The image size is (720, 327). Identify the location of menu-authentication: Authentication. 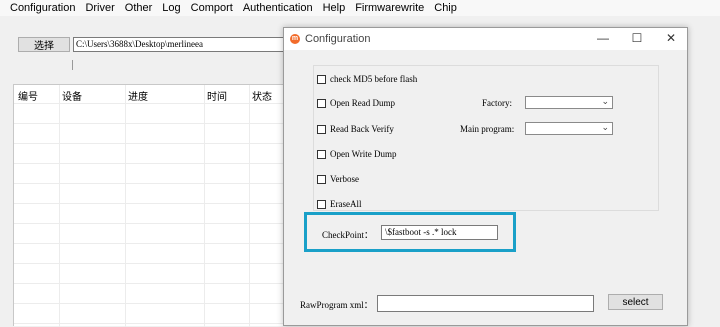
(278, 8).